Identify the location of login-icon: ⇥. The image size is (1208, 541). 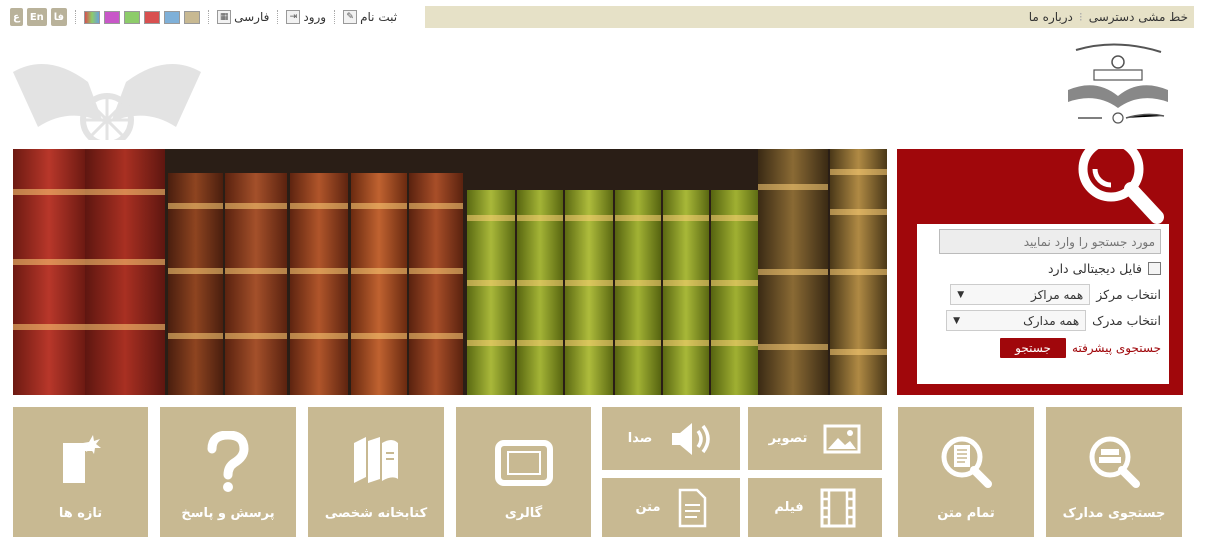
(293, 17).